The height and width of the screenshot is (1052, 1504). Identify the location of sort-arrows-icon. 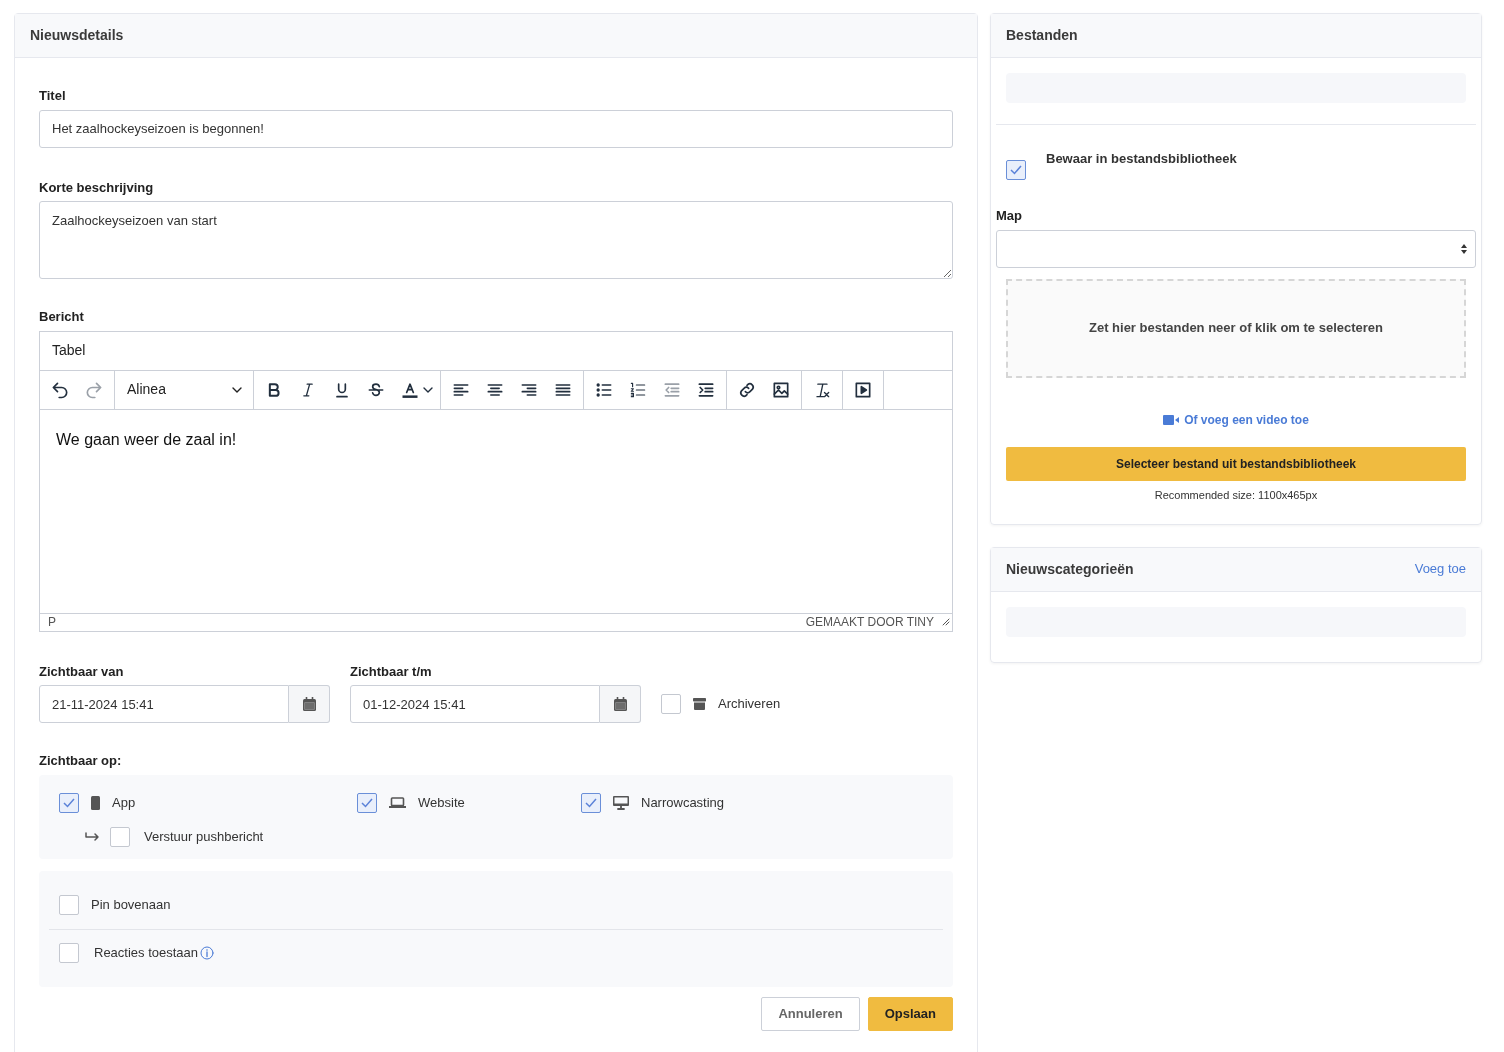
(1464, 248).